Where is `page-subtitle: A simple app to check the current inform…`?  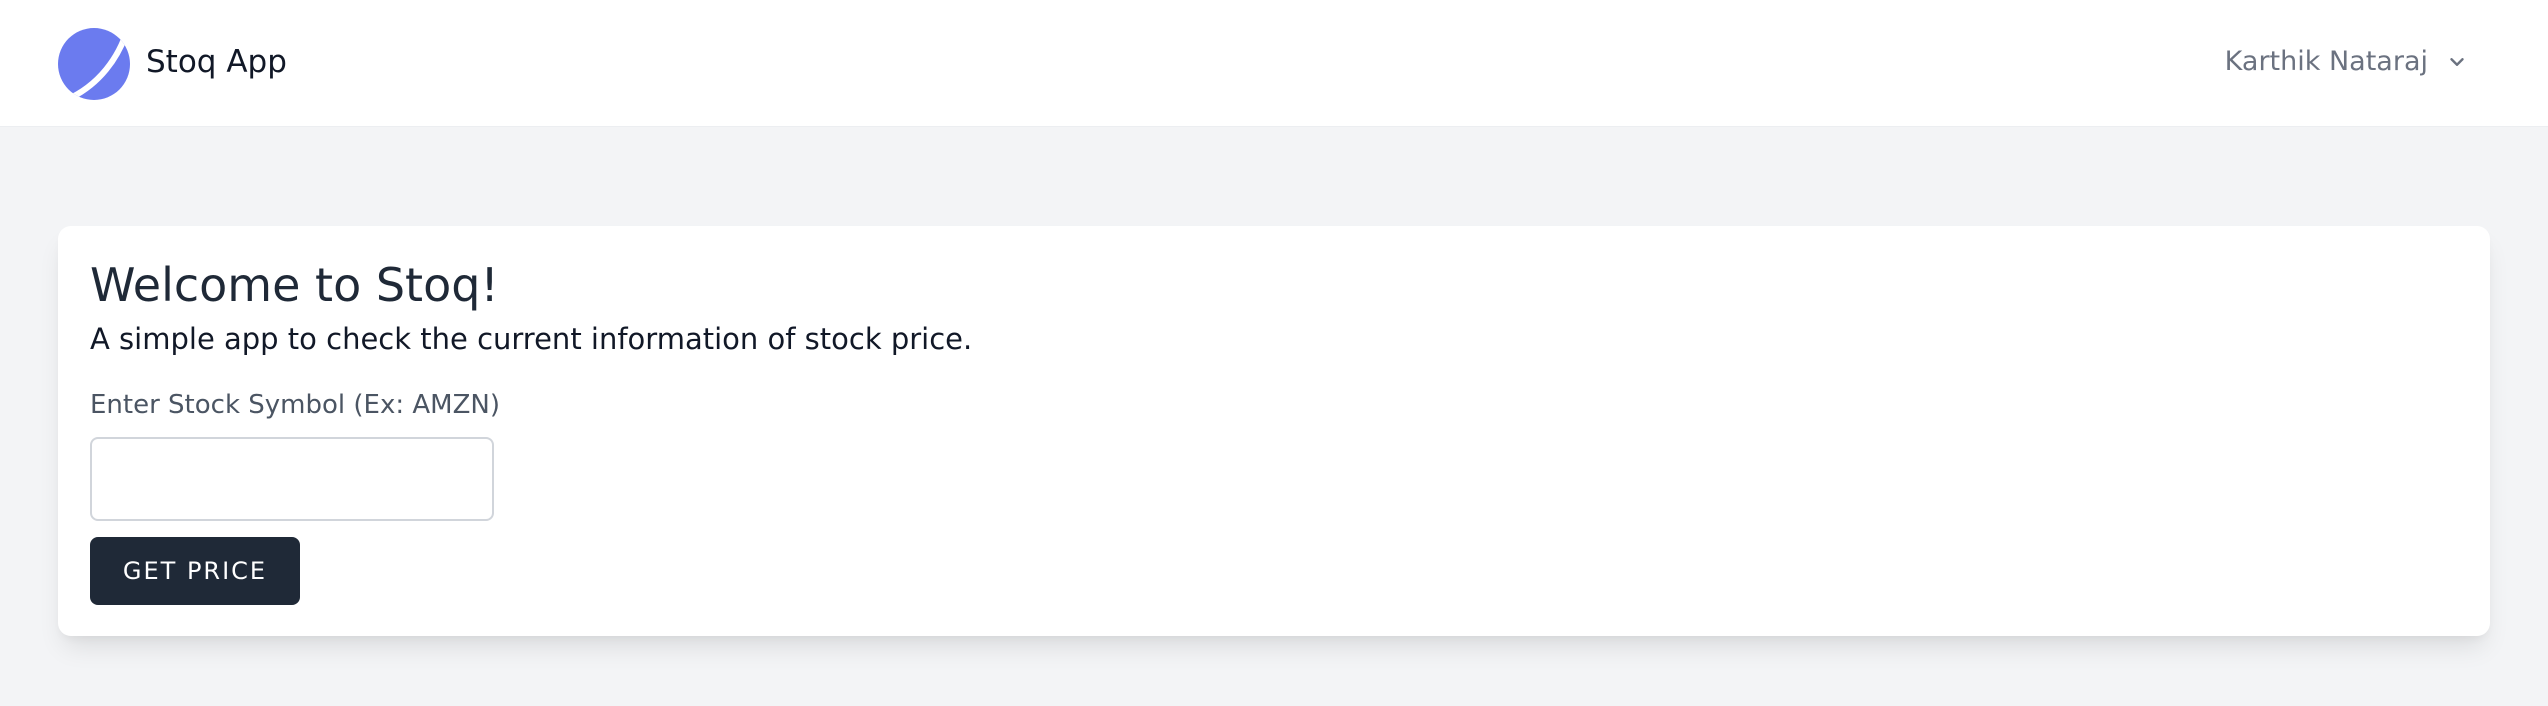 page-subtitle: A simple app to check the current inform… is located at coordinates (531, 339).